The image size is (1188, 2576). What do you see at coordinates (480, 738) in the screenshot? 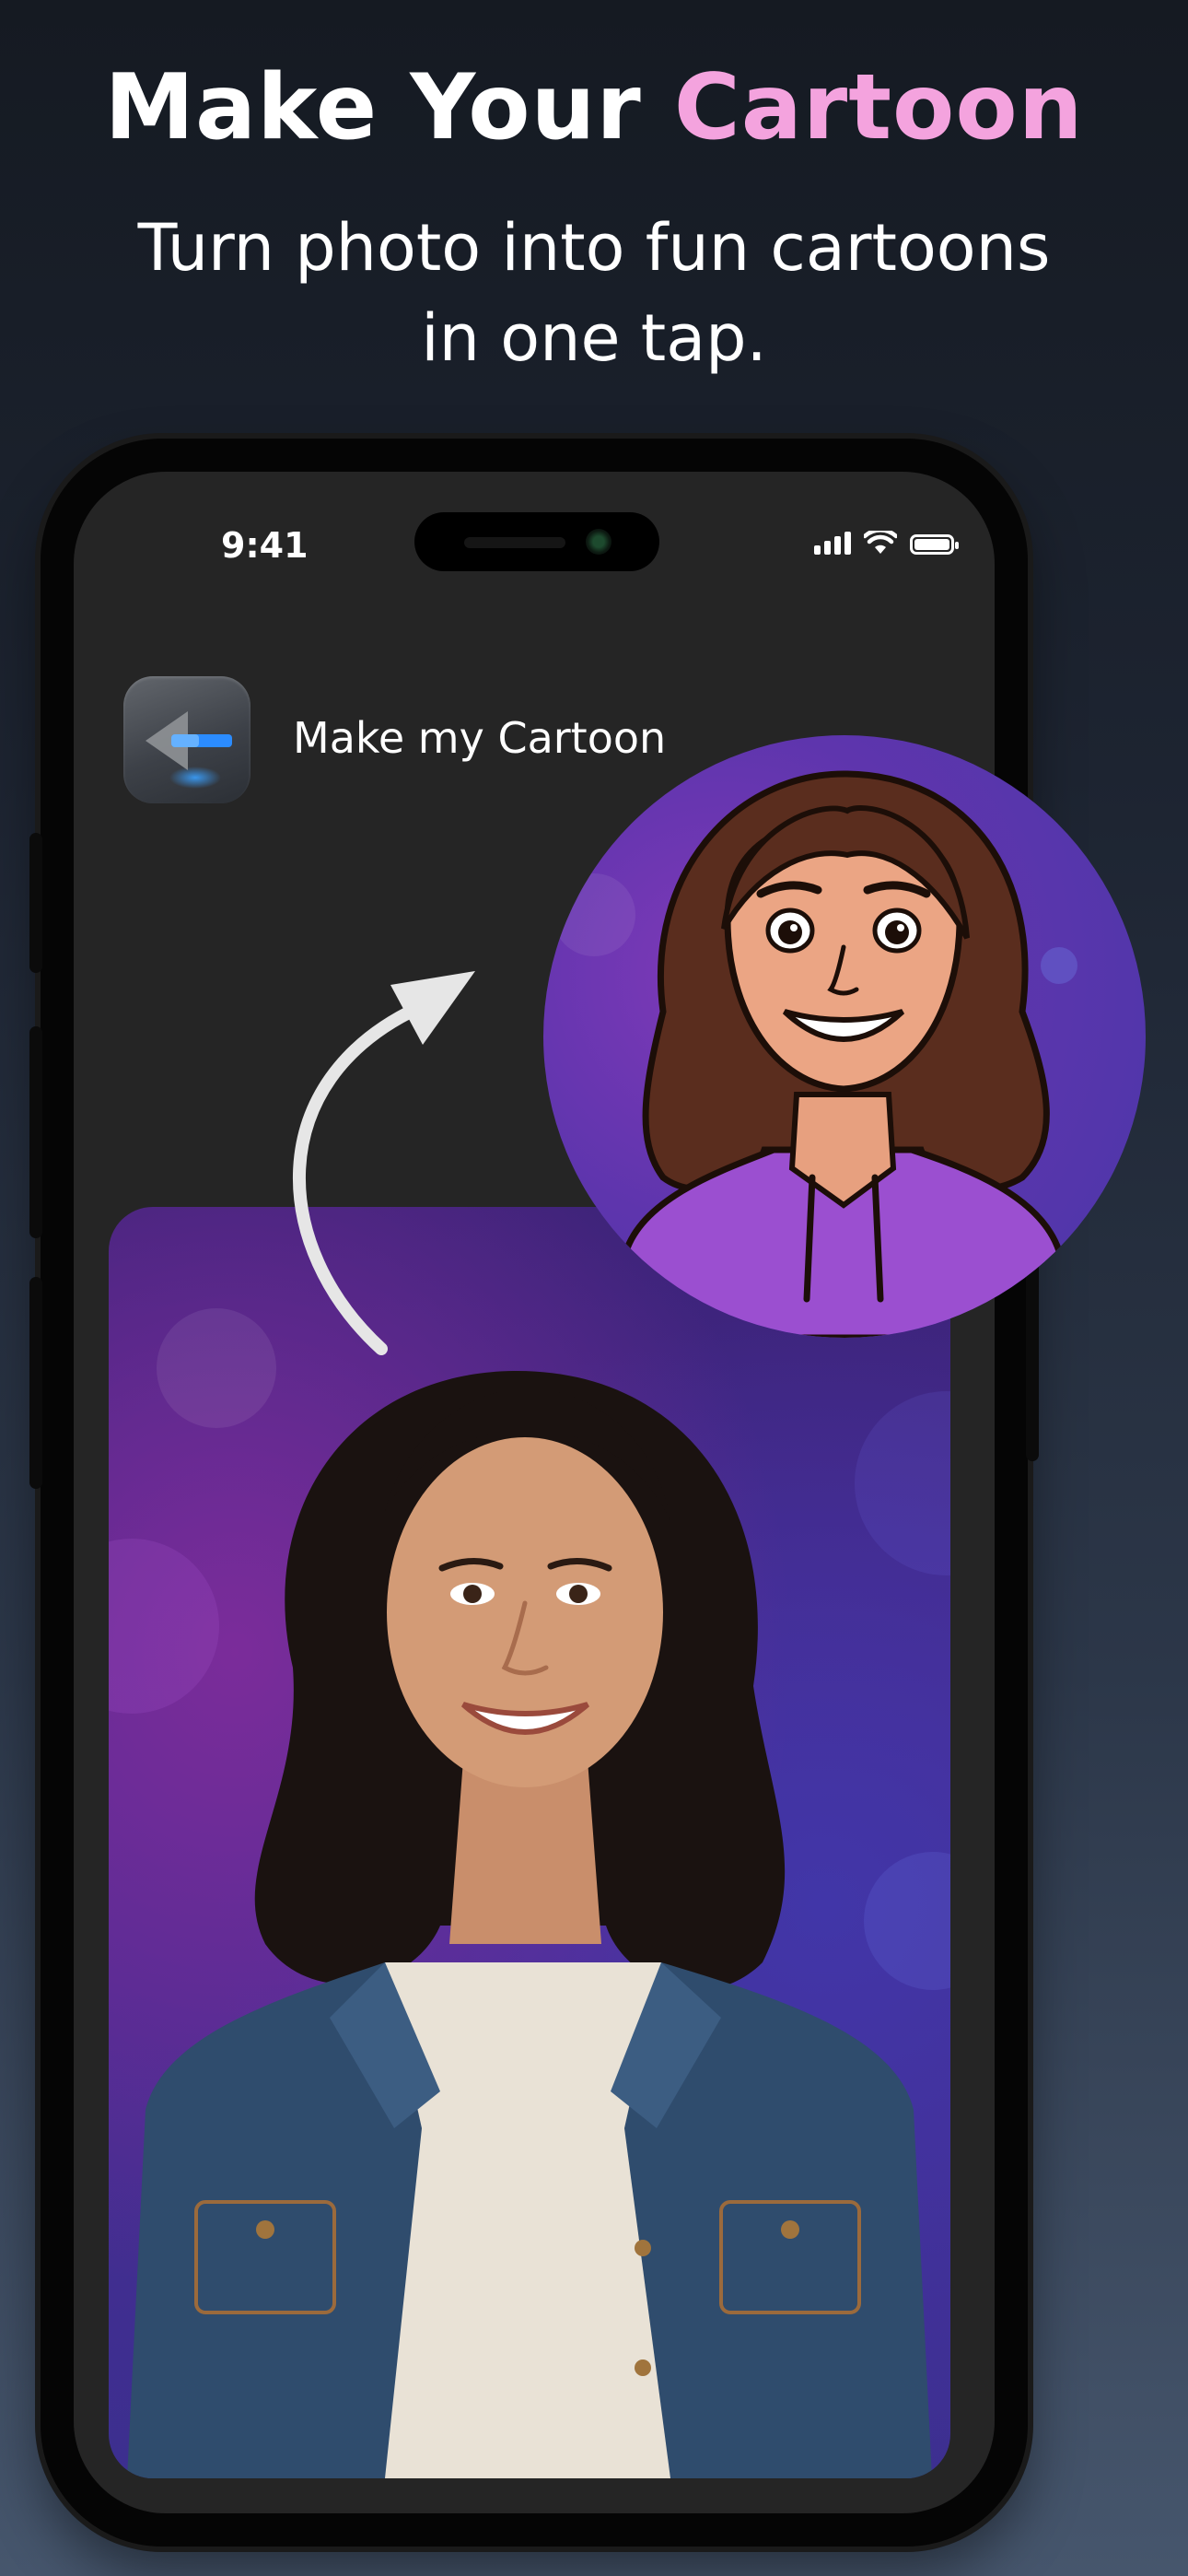
I see `app-title: Make my Cartoon` at bounding box center [480, 738].